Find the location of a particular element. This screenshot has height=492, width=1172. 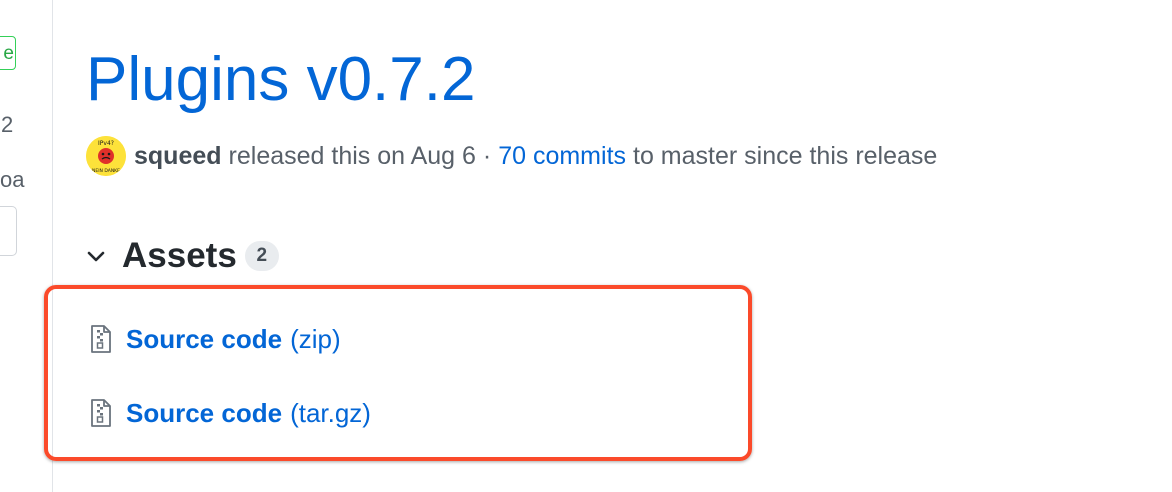

avatar-image: IPv4? NEIN DANKE is located at coordinates (106, 156).